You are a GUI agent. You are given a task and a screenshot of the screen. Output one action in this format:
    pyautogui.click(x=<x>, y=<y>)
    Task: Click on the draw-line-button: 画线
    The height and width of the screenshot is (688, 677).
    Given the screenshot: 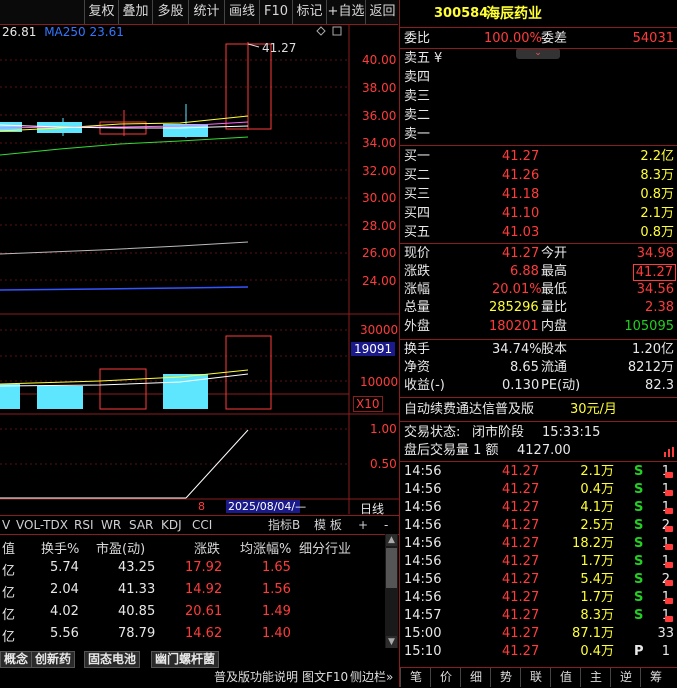 What is the action you would take?
    pyautogui.click(x=241, y=12)
    